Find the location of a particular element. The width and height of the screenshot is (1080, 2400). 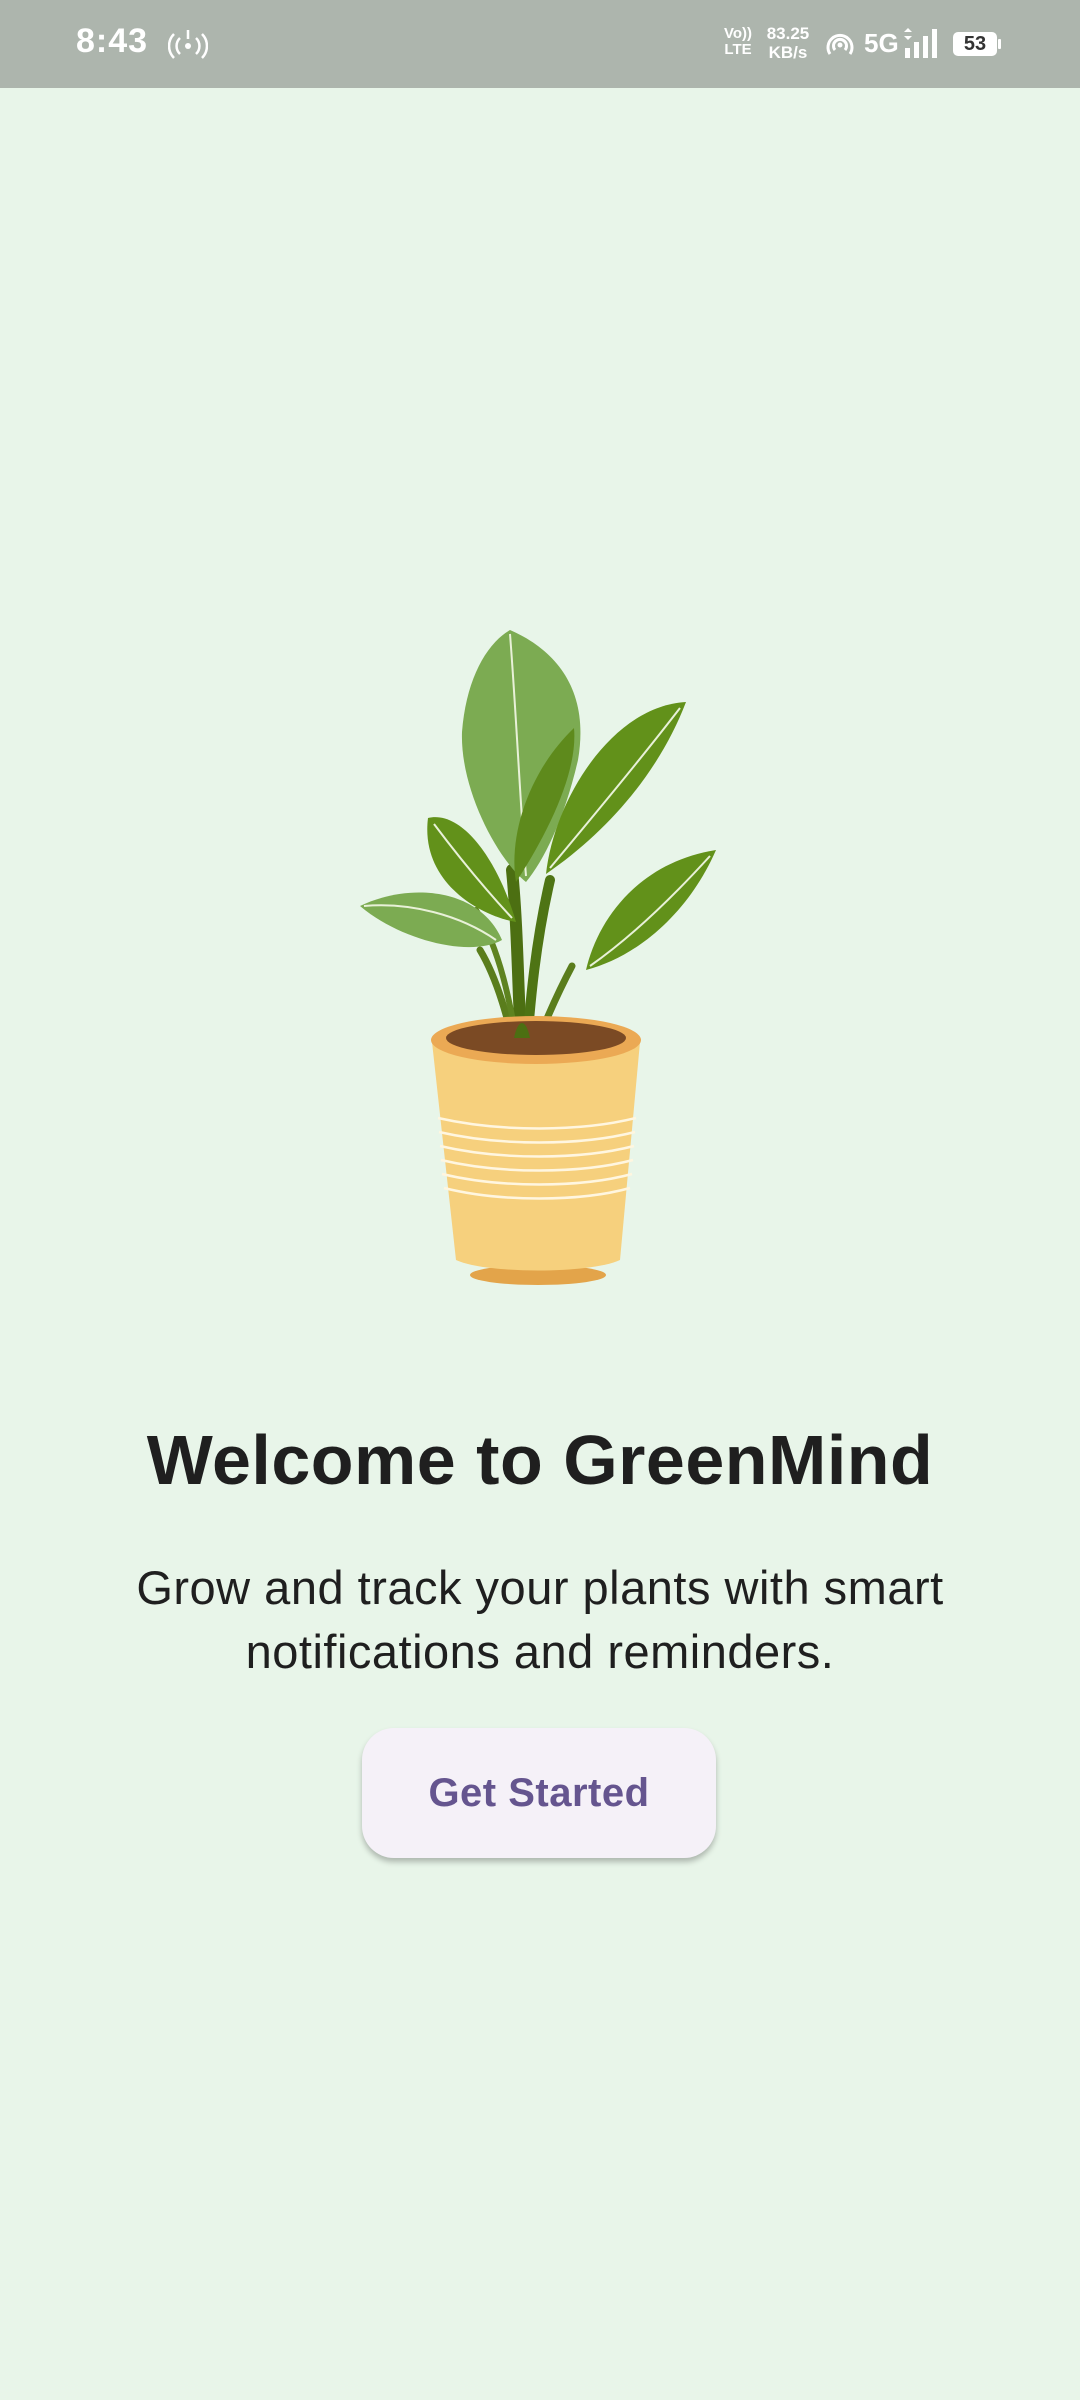

signal-strength-icon is located at coordinates (920, 43).